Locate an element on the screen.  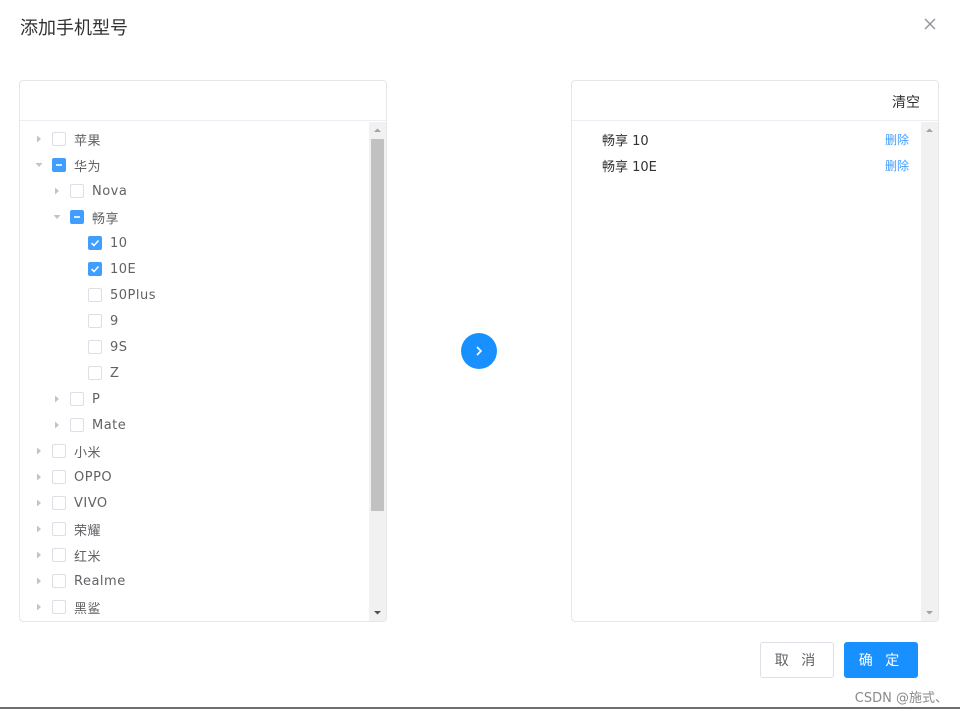
close-icon is located at coordinates (930, 24).